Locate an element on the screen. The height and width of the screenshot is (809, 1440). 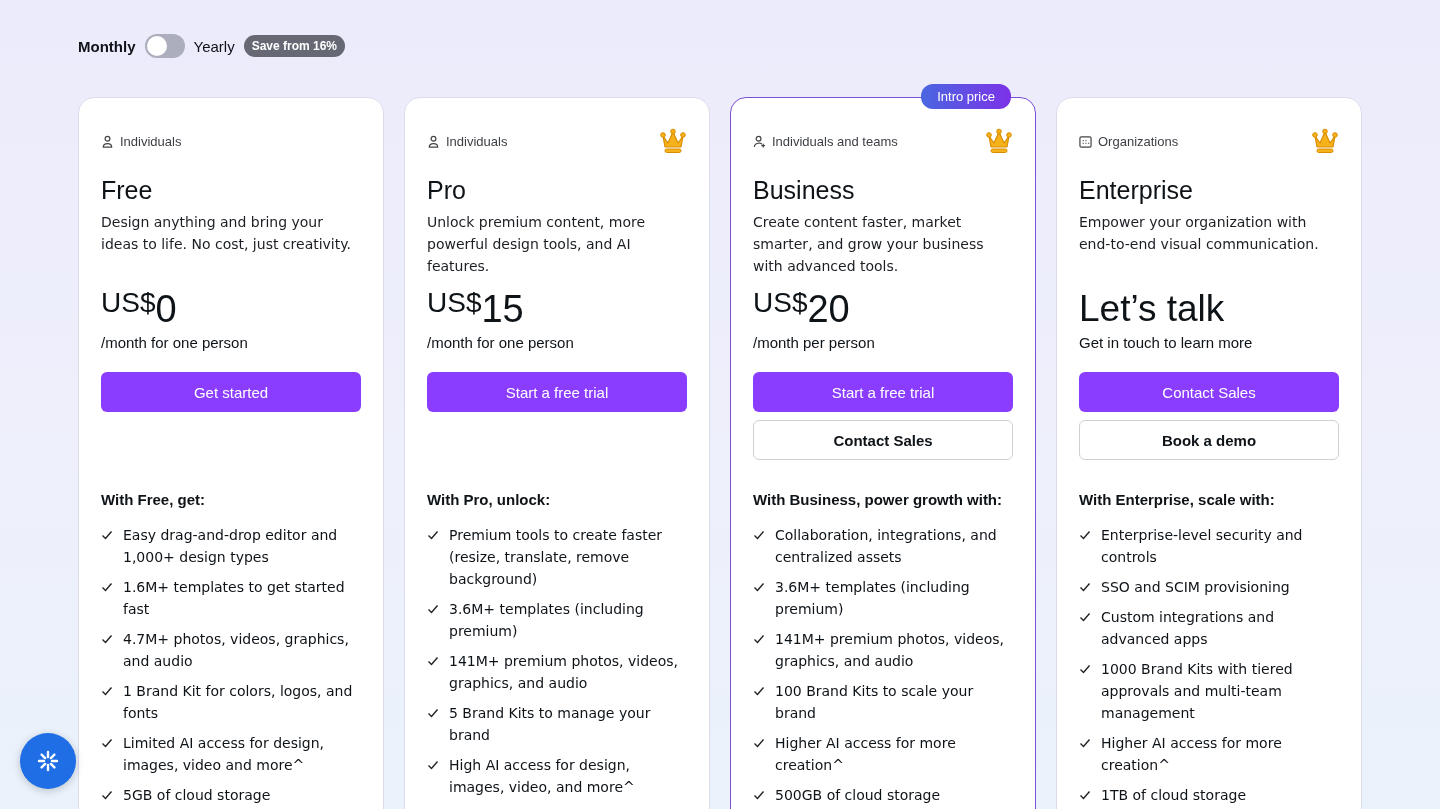
secondary-button: Contact Sales is located at coordinates (883, 440).